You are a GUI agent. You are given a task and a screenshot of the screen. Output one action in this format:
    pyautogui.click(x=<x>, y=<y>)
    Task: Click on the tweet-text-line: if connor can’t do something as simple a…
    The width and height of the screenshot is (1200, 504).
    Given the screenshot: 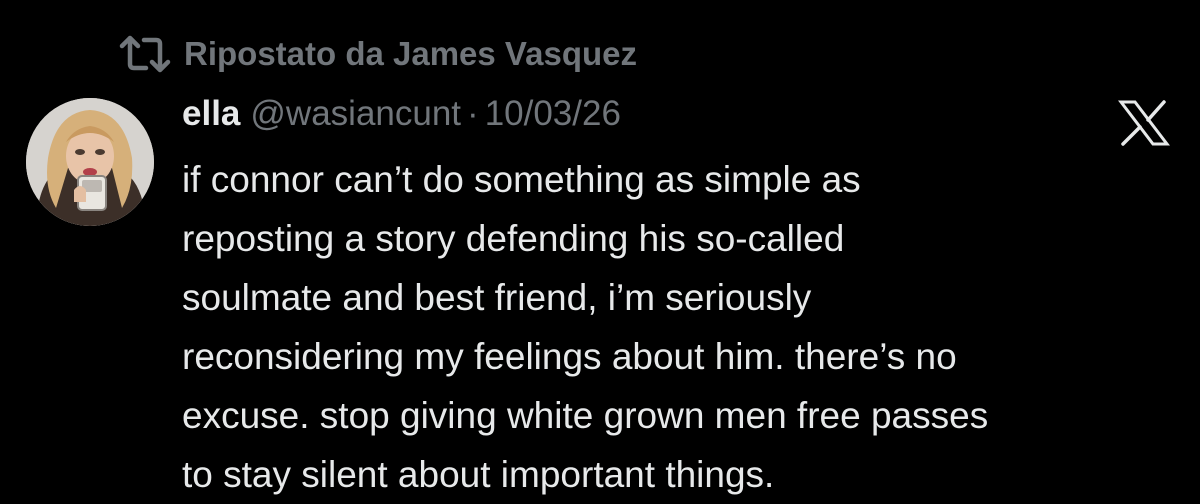 What is the action you would take?
    pyautogui.click(x=521, y=179)
    